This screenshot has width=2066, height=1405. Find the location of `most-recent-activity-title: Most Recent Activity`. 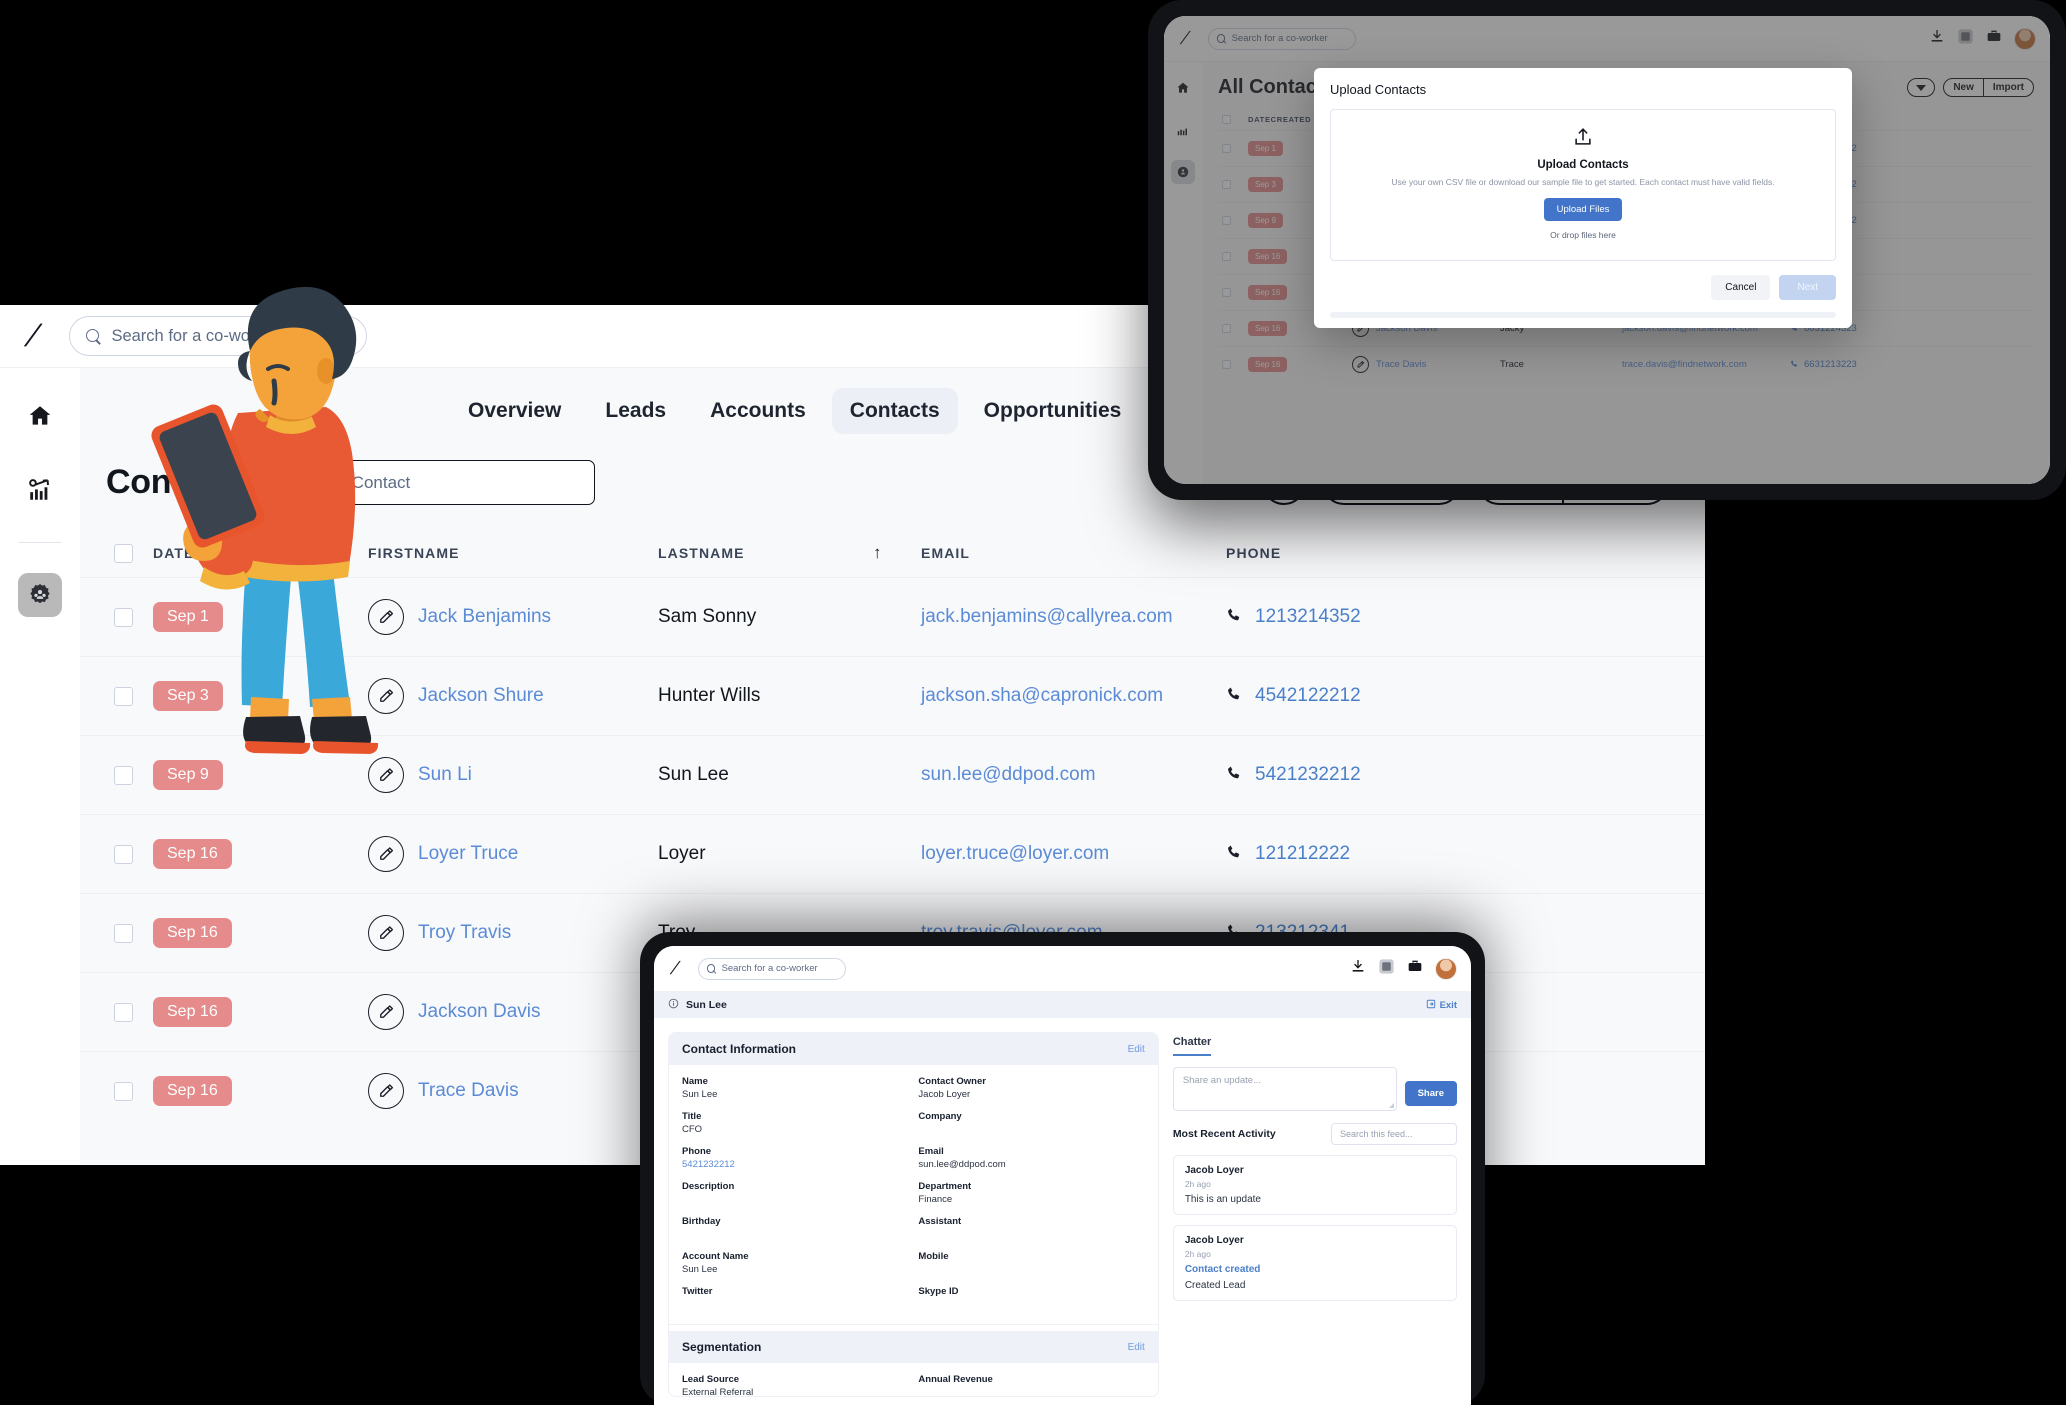

most-recent-activity-title: Most Recent Activity is located at coordinates (1224, 1134).